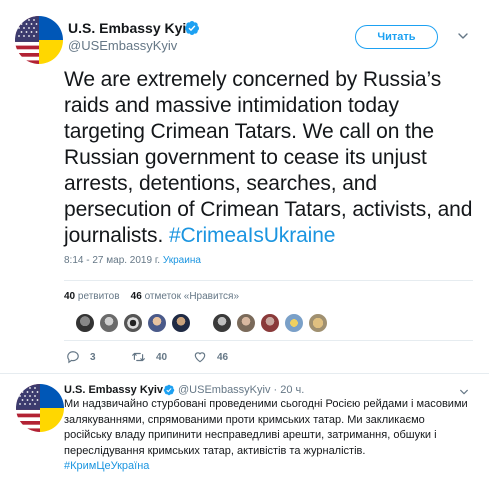  I want to click on retweets-stat: 40 ретвитов, so click(92, 296).